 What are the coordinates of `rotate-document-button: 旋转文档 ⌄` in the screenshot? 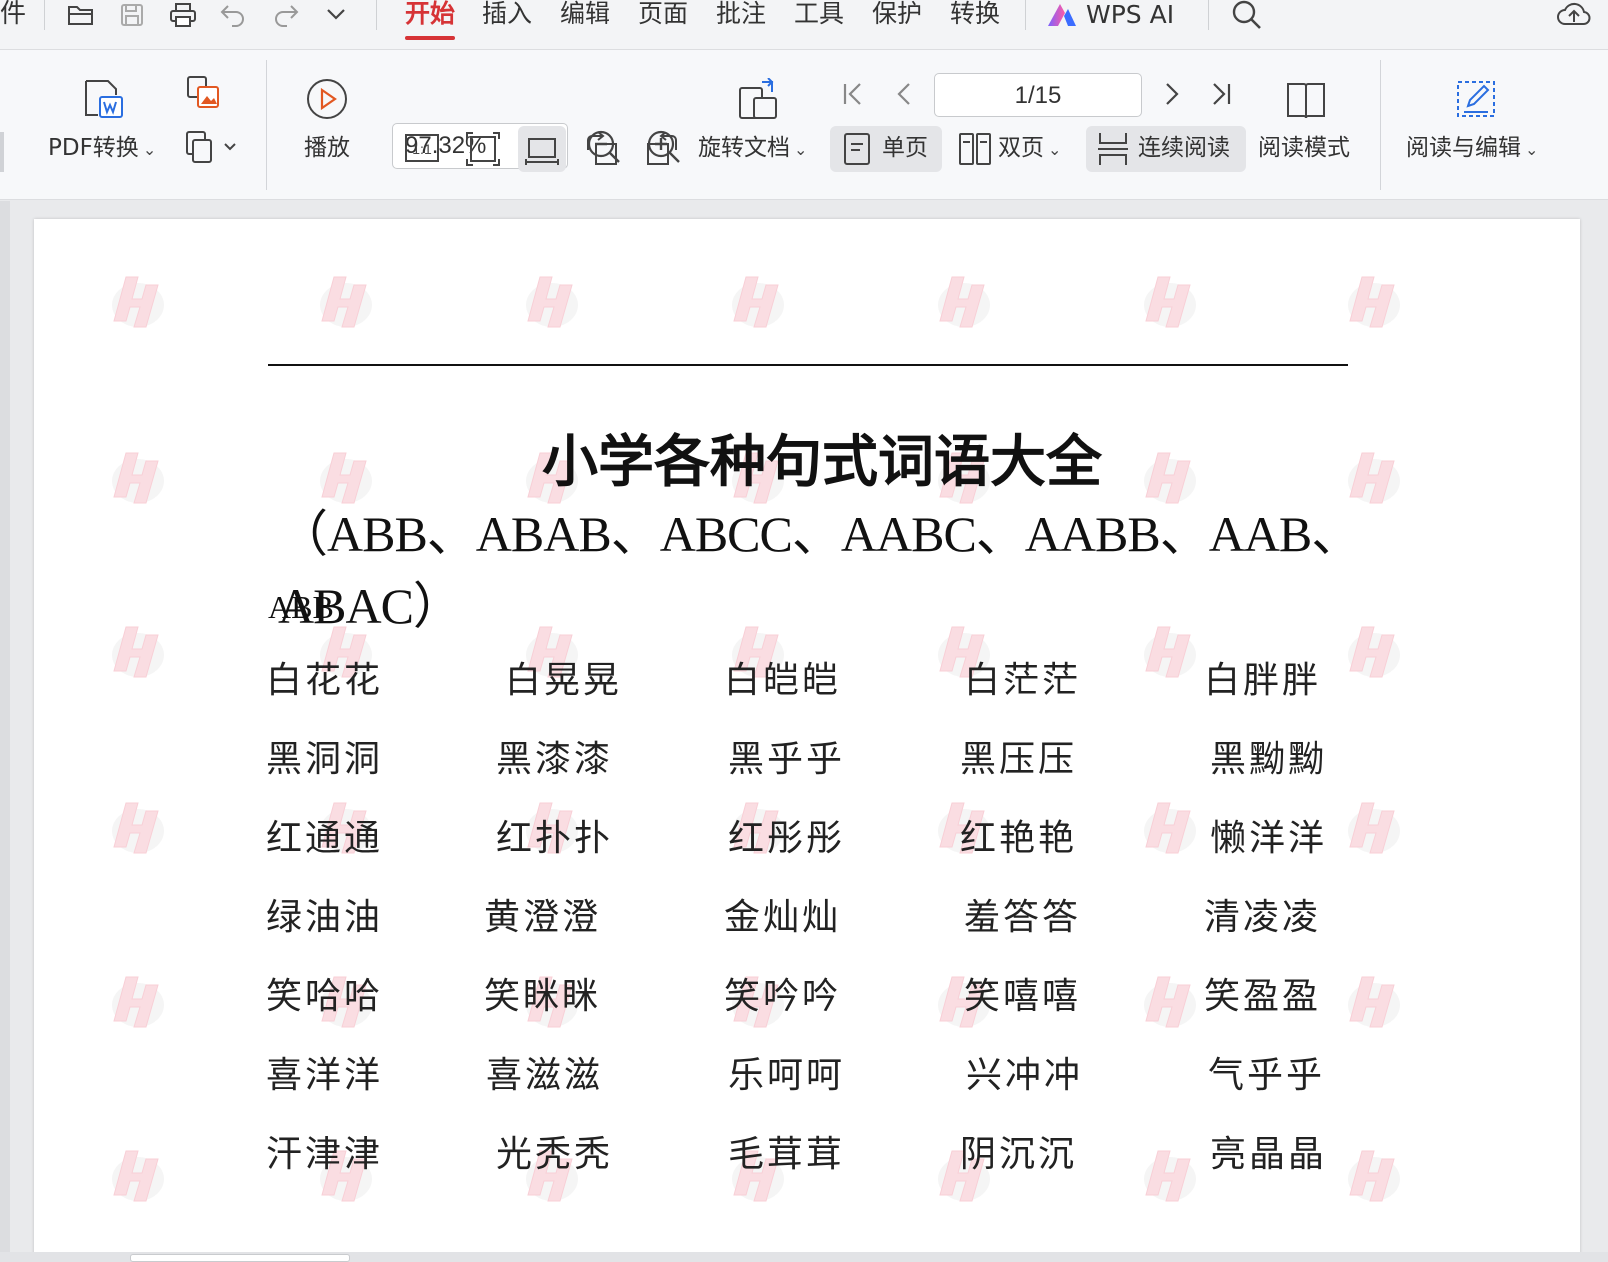 It's located at (752, 149).